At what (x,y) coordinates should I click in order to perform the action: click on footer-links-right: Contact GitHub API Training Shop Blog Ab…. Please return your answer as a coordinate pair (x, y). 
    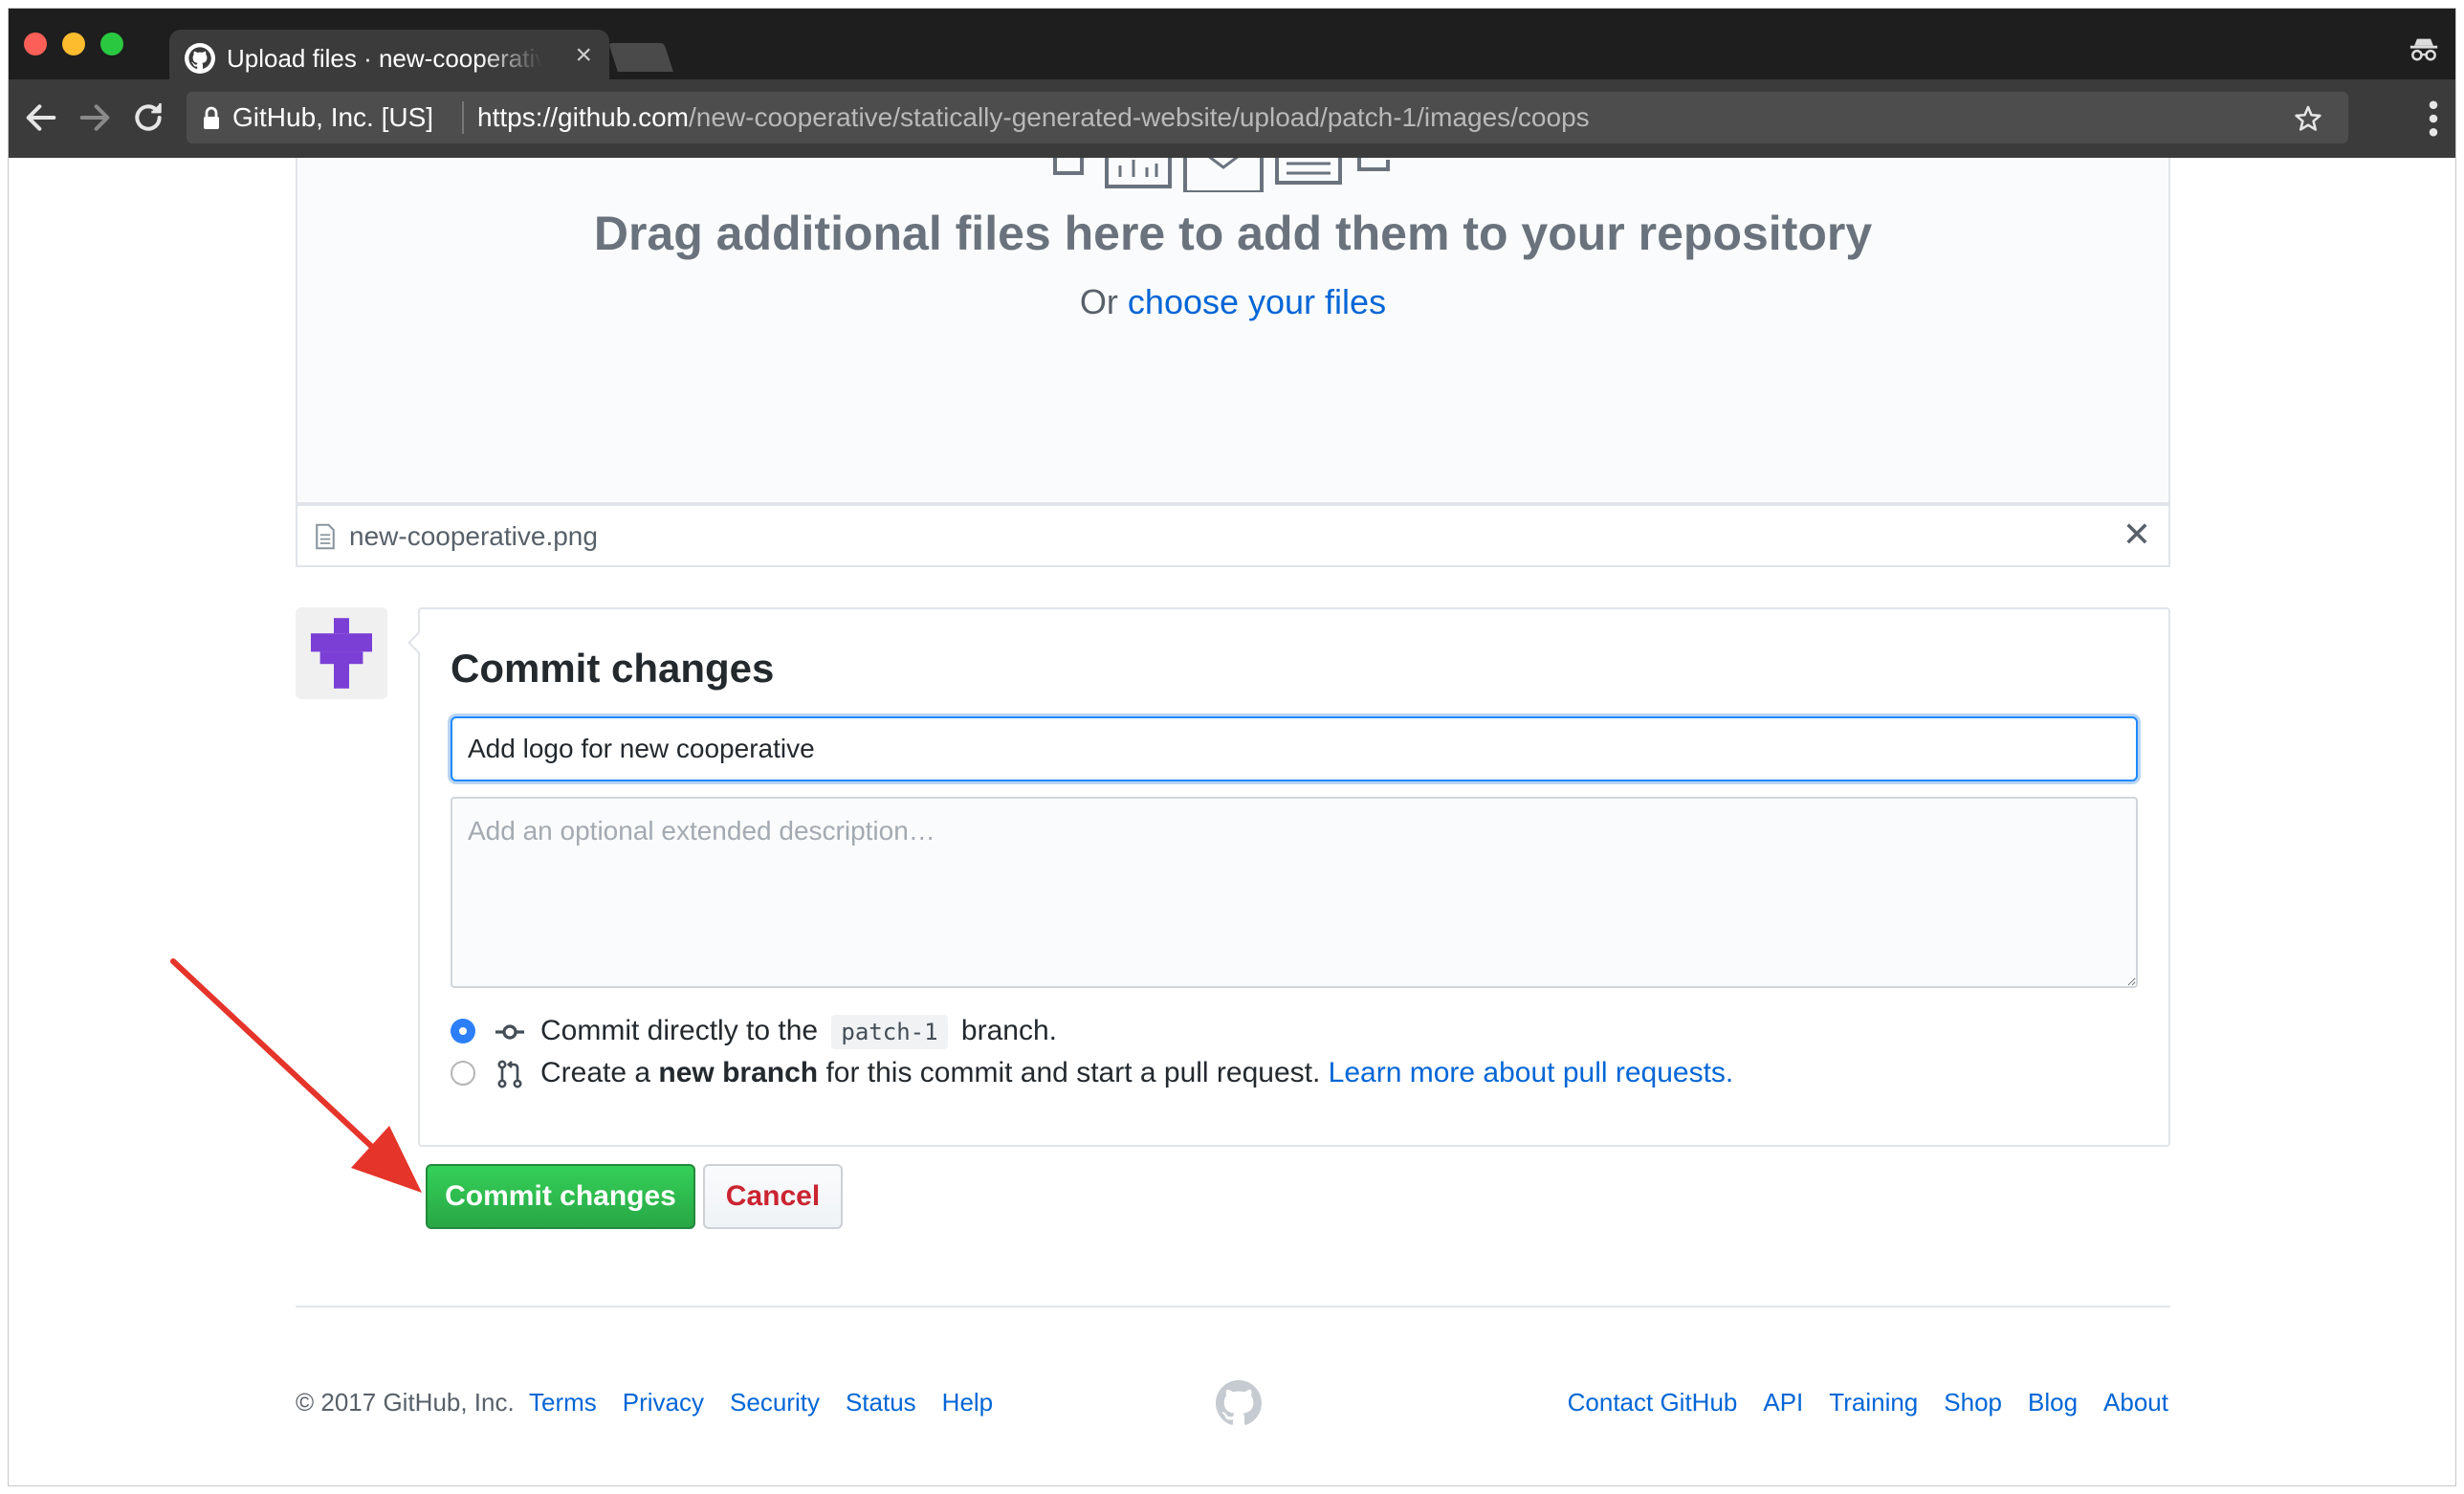
    Looking at the image, I should click on (1868, 1402).